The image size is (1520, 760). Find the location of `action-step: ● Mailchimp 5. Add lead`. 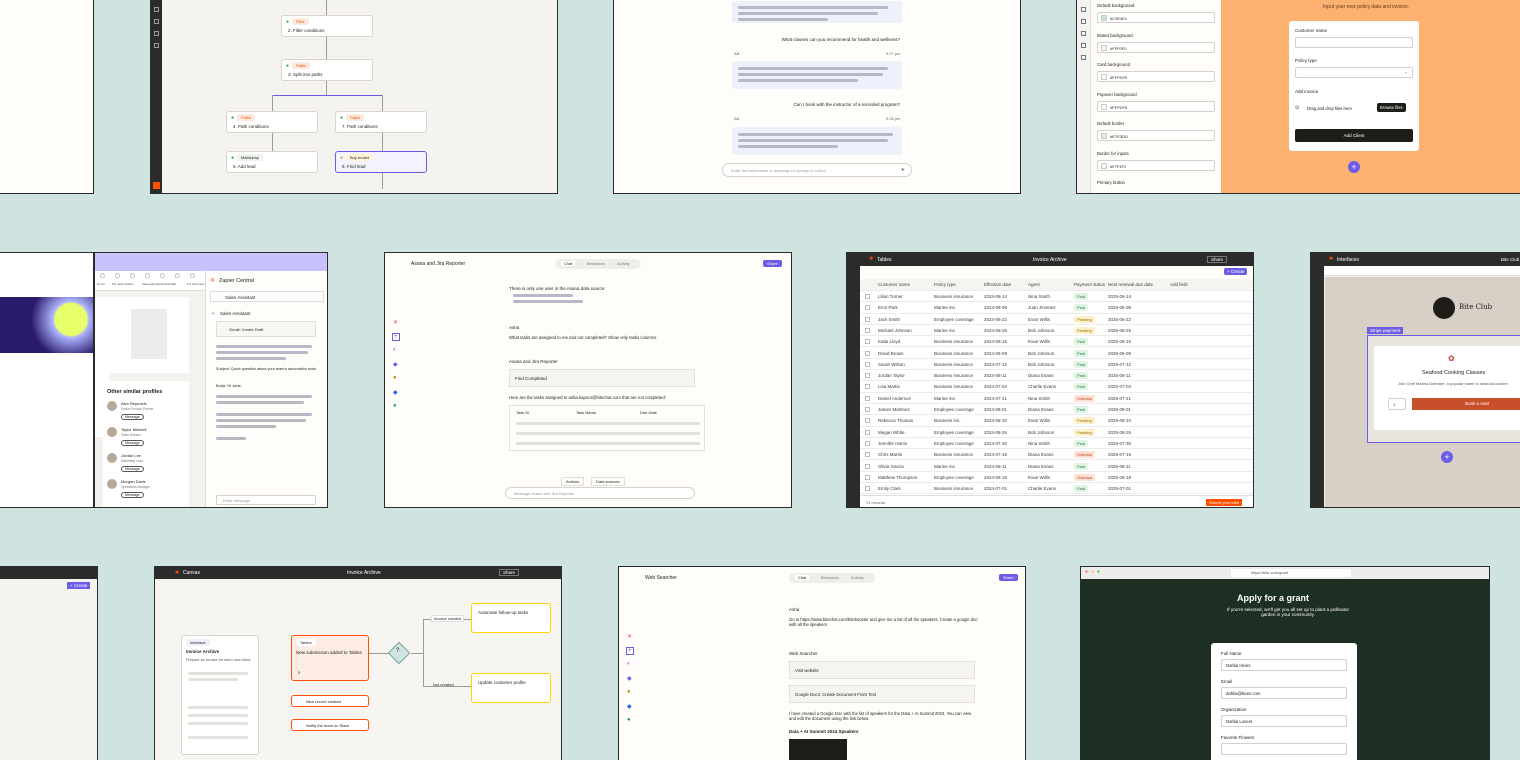

action-step: ● Mailchimp 5. Add lead is located at coordinates (272, 162).